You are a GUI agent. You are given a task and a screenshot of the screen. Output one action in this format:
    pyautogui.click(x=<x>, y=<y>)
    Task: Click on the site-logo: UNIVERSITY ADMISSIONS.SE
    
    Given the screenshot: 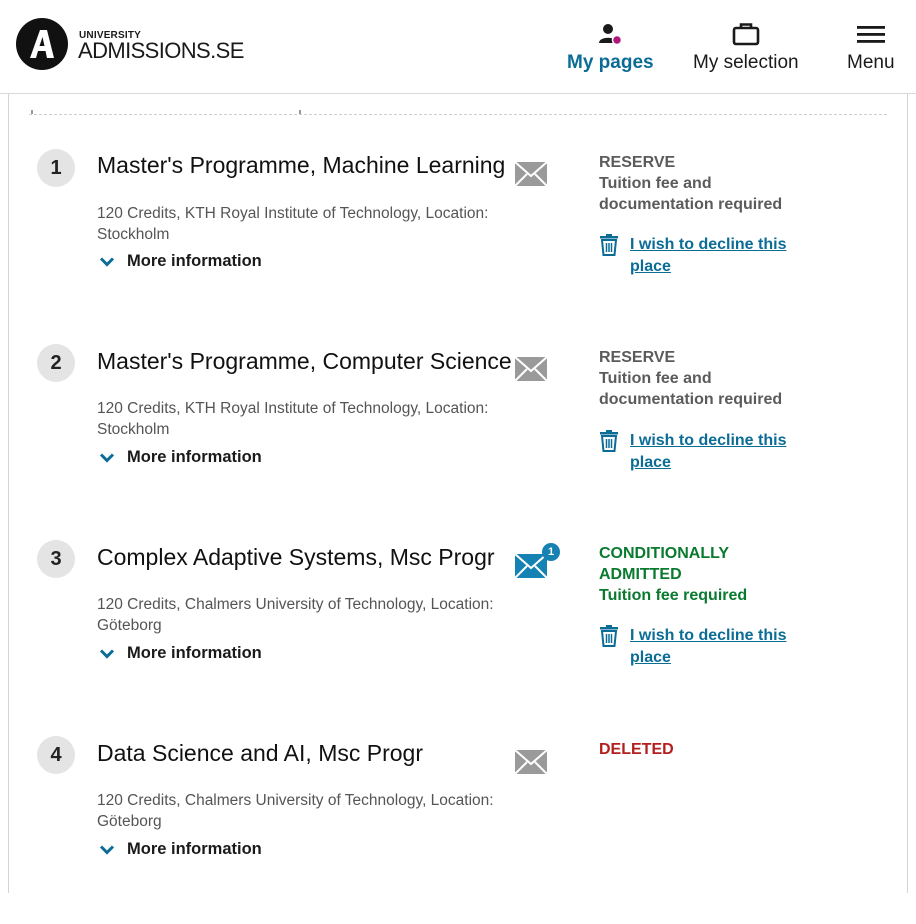 What is the action you would take?
    pyautogui.click(x=130, y=44)
    